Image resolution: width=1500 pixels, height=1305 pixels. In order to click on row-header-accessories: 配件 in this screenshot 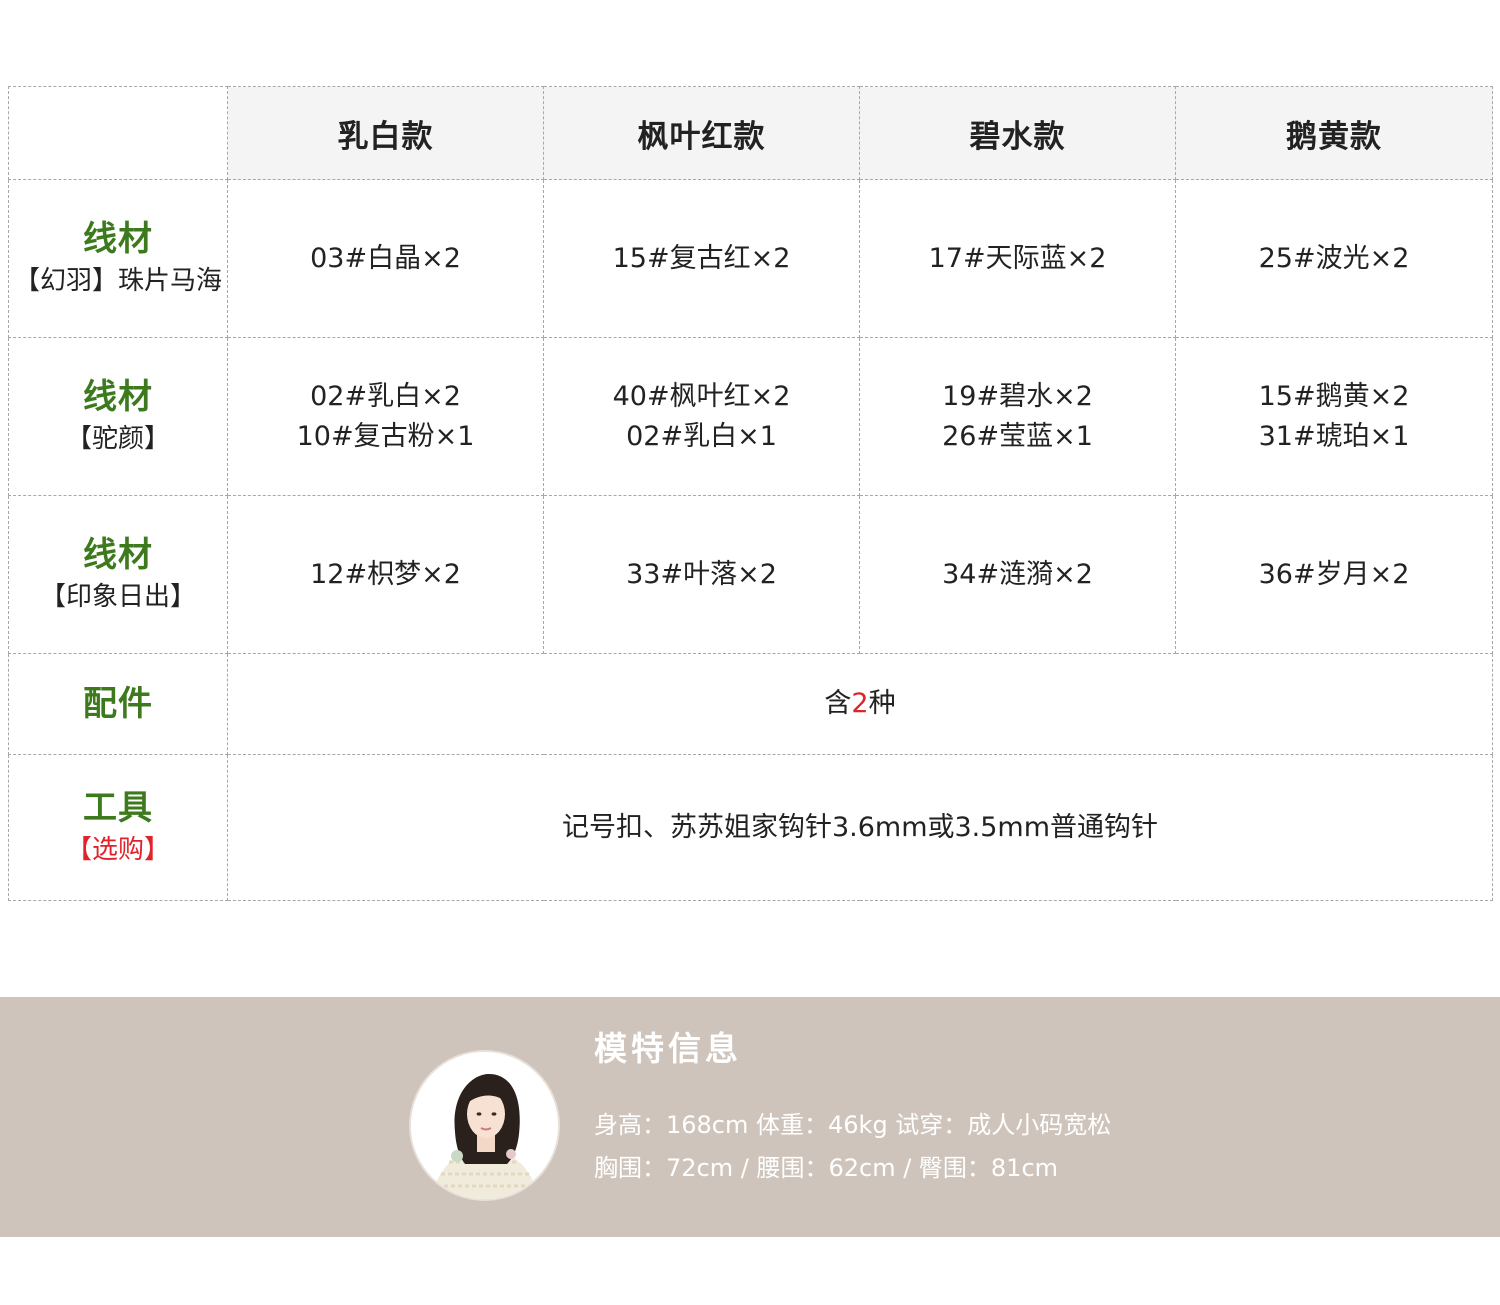, I will do `click(118, 704)`.